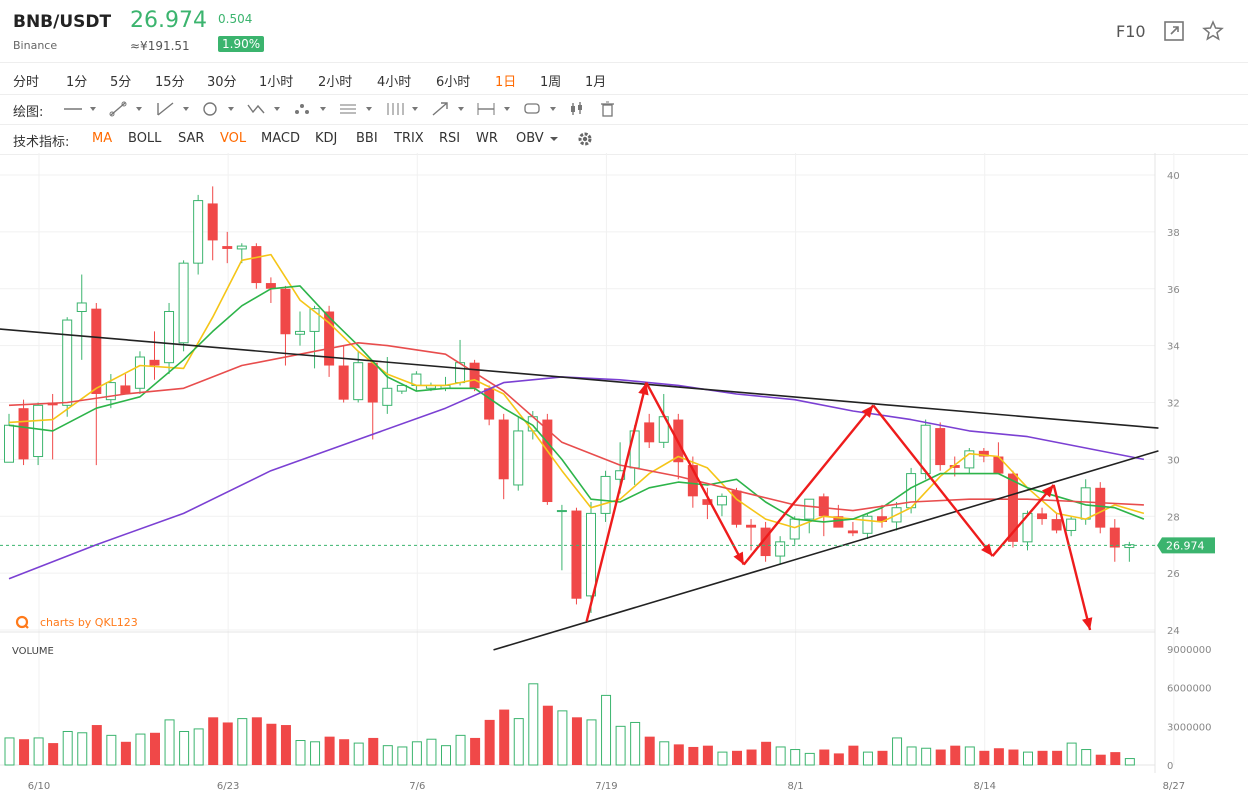 This screenshot has width=1248, height=812. I want to click on timeframe-2: 5分, so click(120, 80).